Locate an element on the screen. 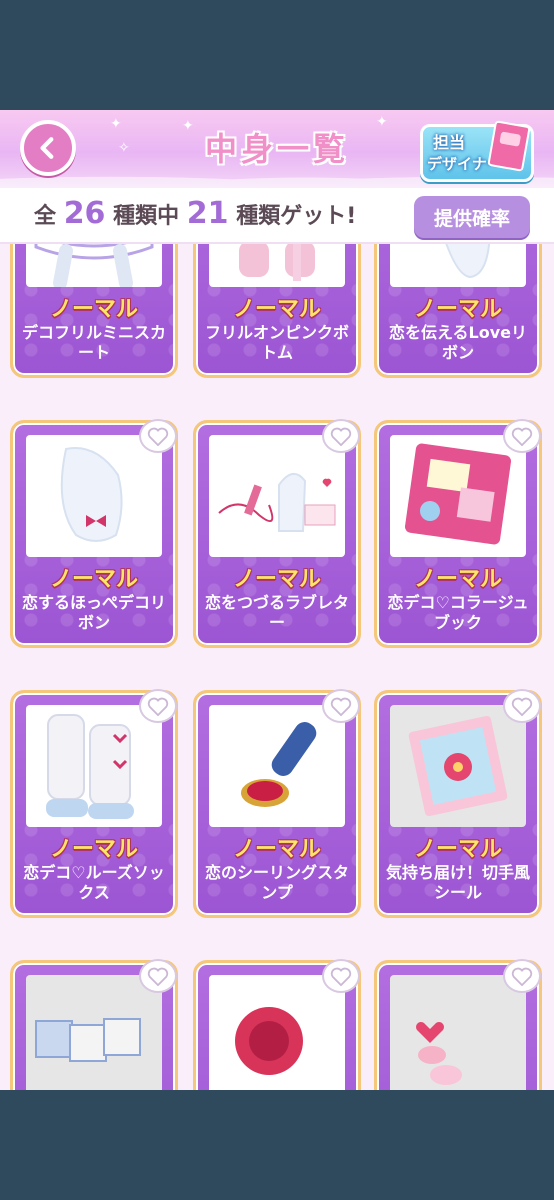 The width and height of the screenshot is (554, 1200). item-card: ノーマル 恋をつづるラブレター is located at coordinates (277, 533).